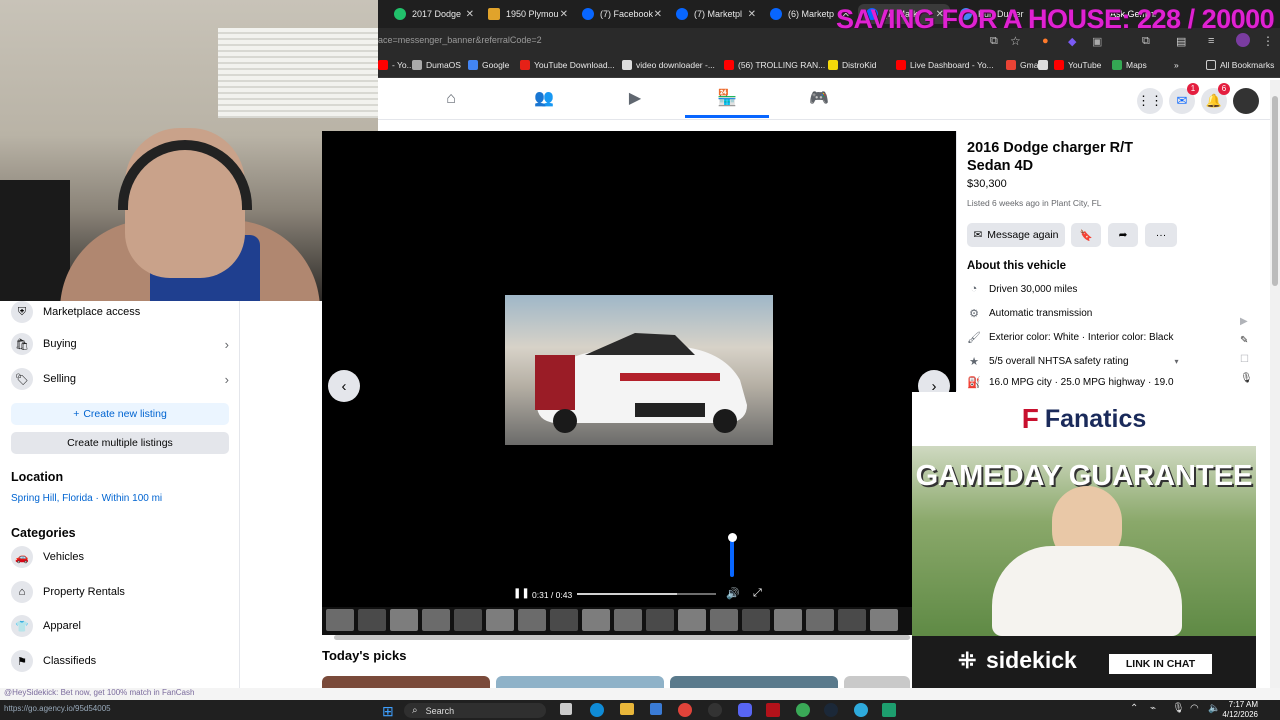 The width and height of the screenshot is (1280, 720). What do you see at coordinates (639, 370) in the screenshot?
I see `listing-video` at bounding box center [639, 370].